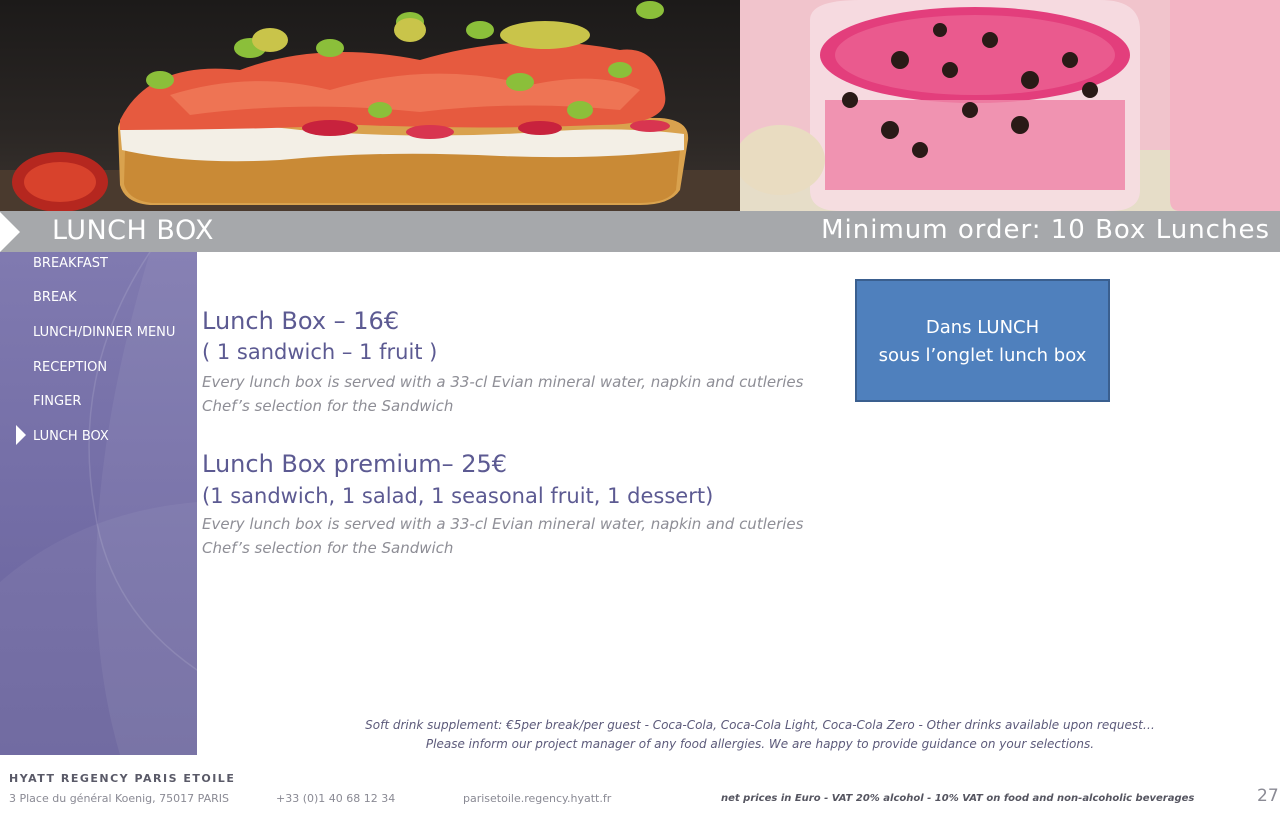 This screenshot has width=1280, height=816. Describe the element at coordinates (537, 798) in the screenshot. I see `hotel-website: parisetoile.regency.hyatt.fr` at that location.